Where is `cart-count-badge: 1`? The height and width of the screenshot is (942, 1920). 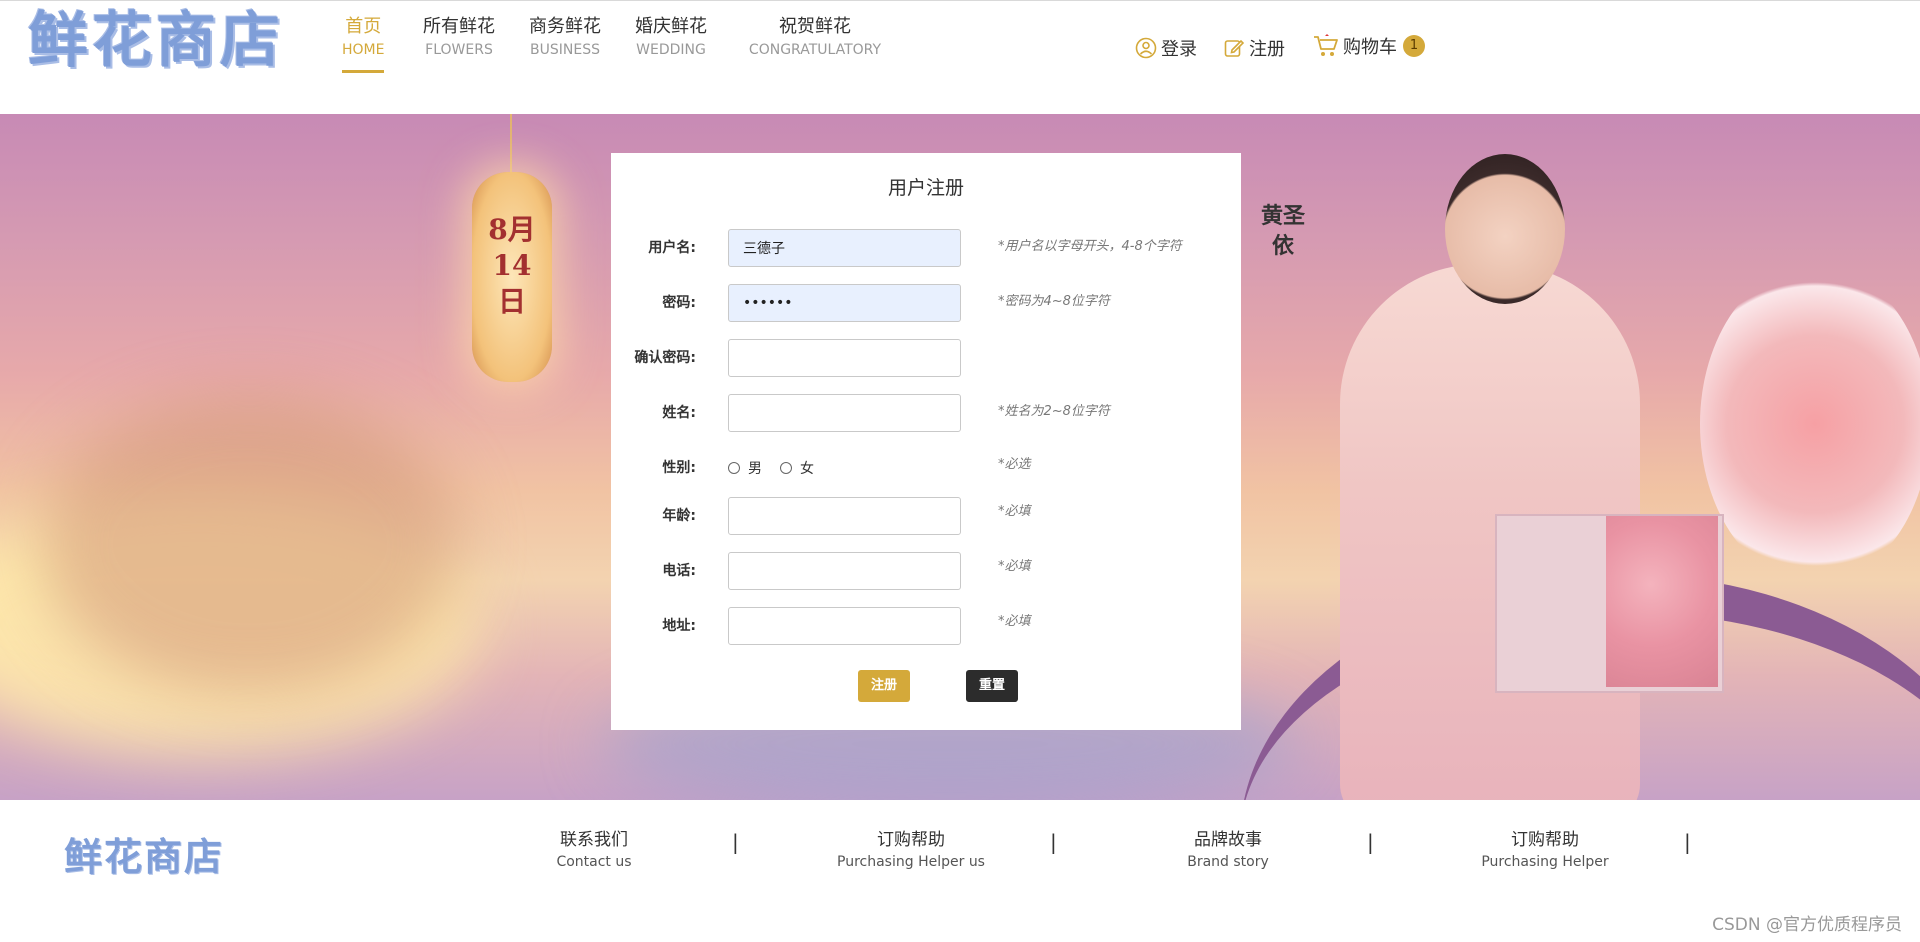
cart-count-badge: 1 is located at coordinates (1414, 46).